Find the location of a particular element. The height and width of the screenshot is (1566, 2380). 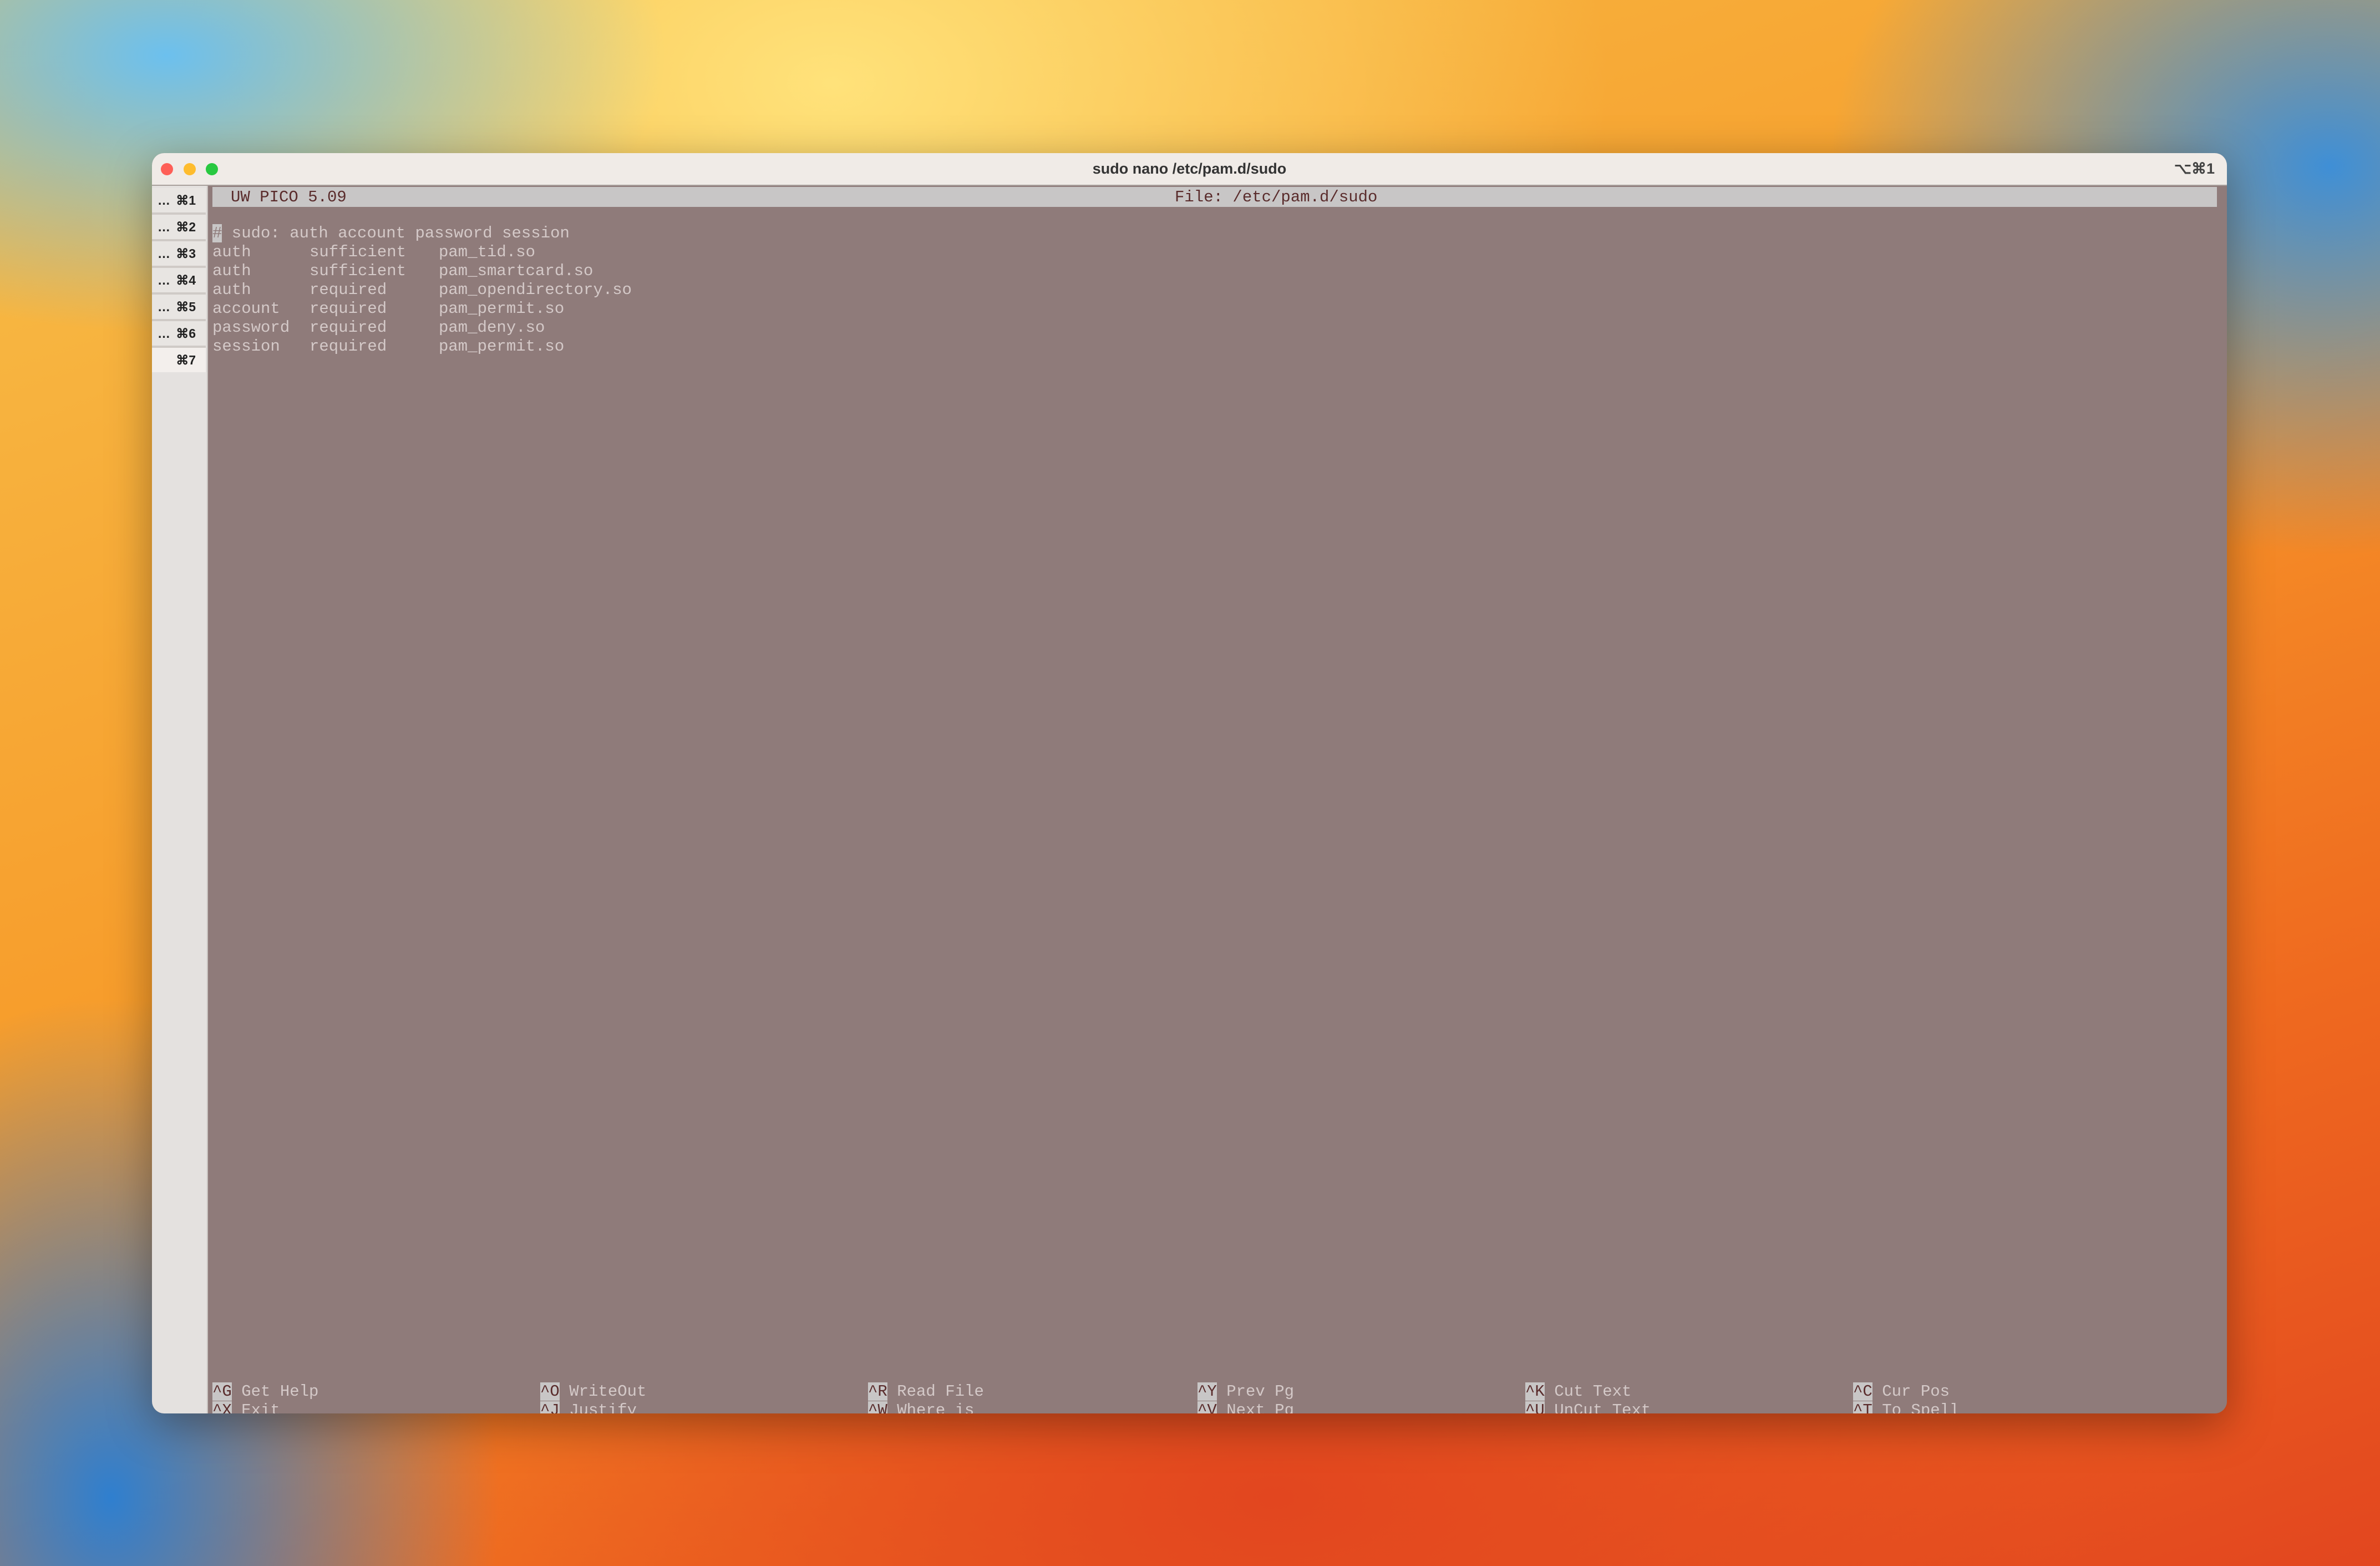

shortcut-label: Next Pg is located at coordinates (1260, 1407).